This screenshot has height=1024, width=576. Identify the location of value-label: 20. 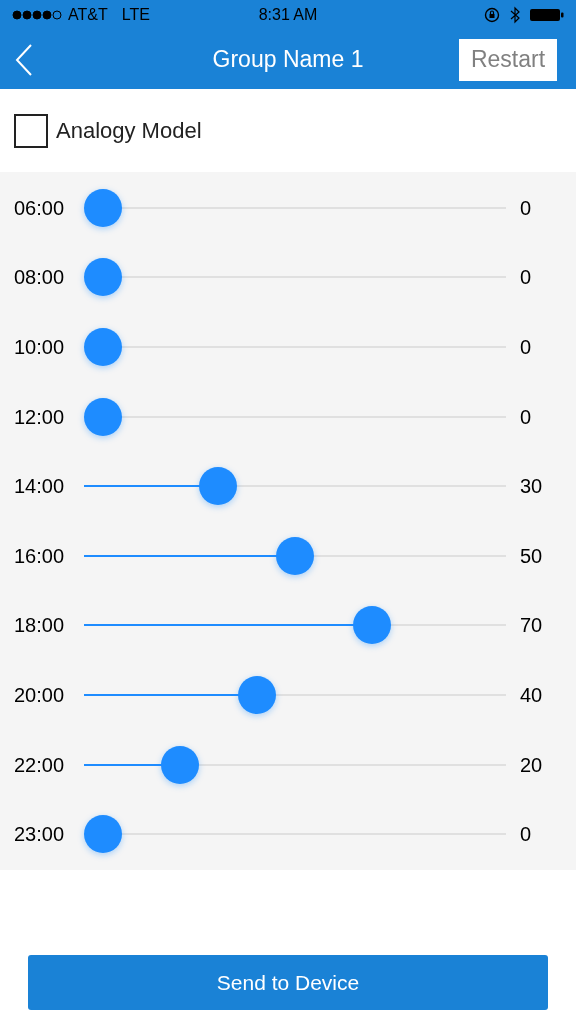
(532, 765).